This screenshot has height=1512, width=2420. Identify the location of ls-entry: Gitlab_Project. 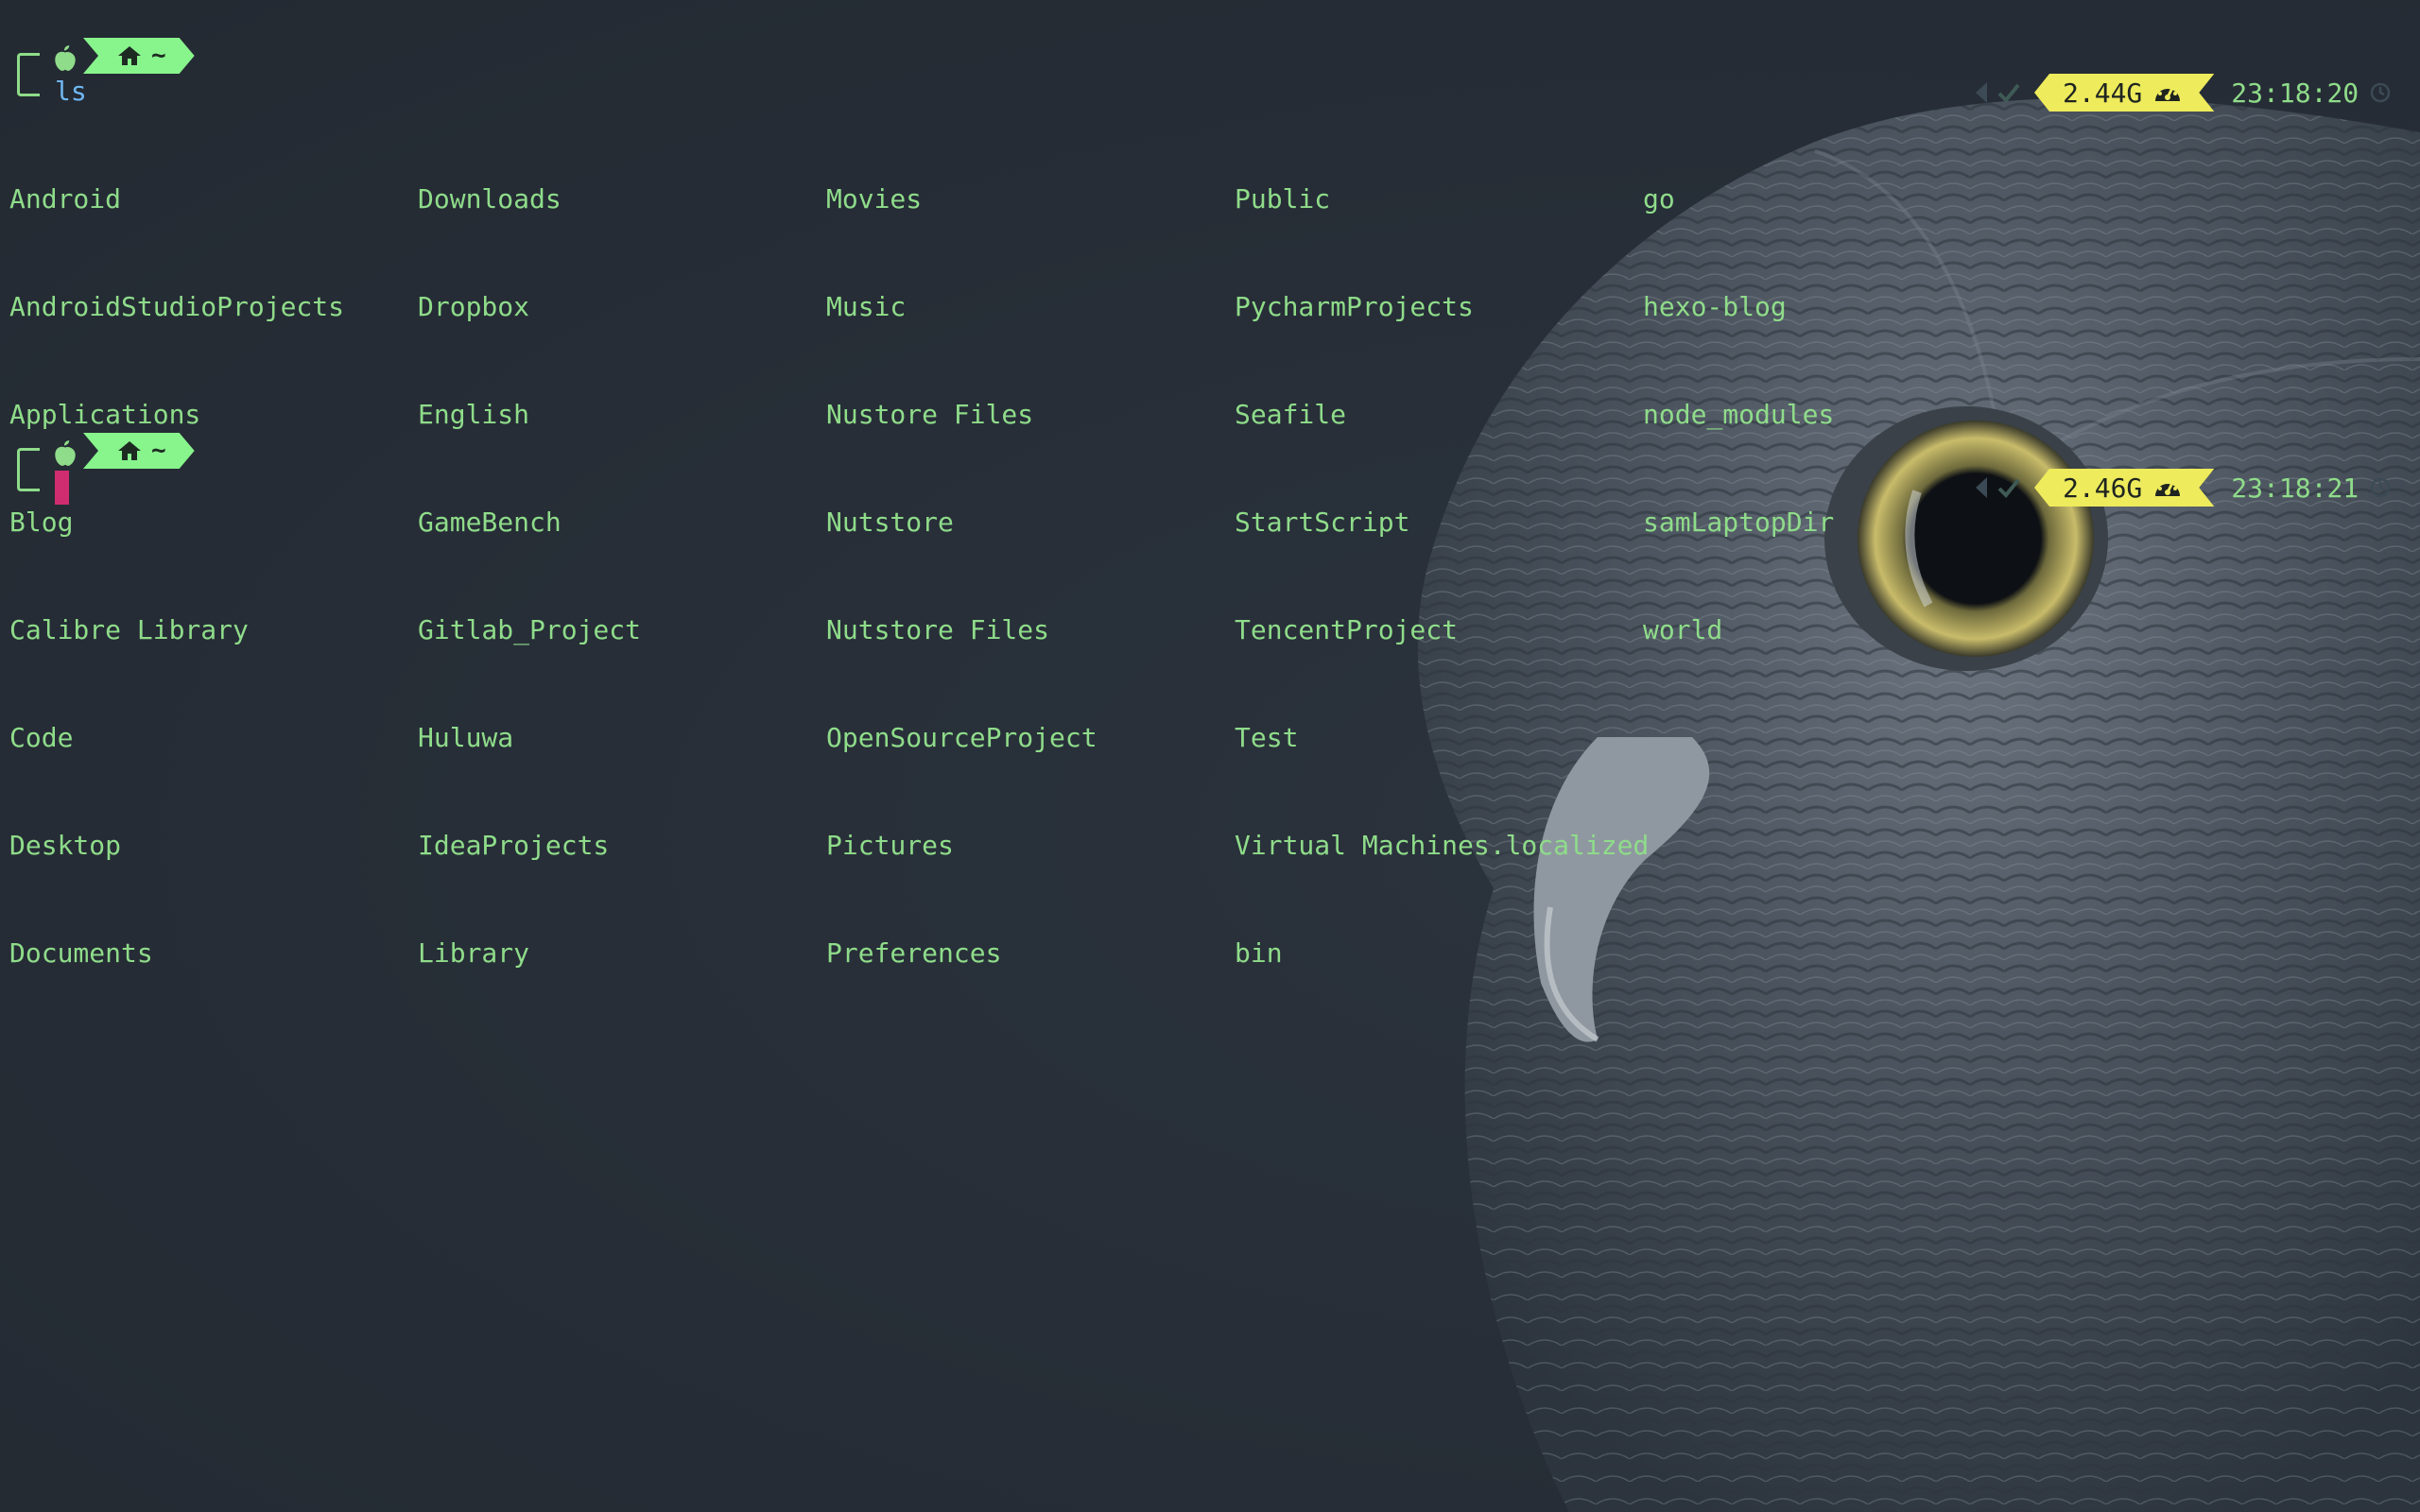
(530, 629).